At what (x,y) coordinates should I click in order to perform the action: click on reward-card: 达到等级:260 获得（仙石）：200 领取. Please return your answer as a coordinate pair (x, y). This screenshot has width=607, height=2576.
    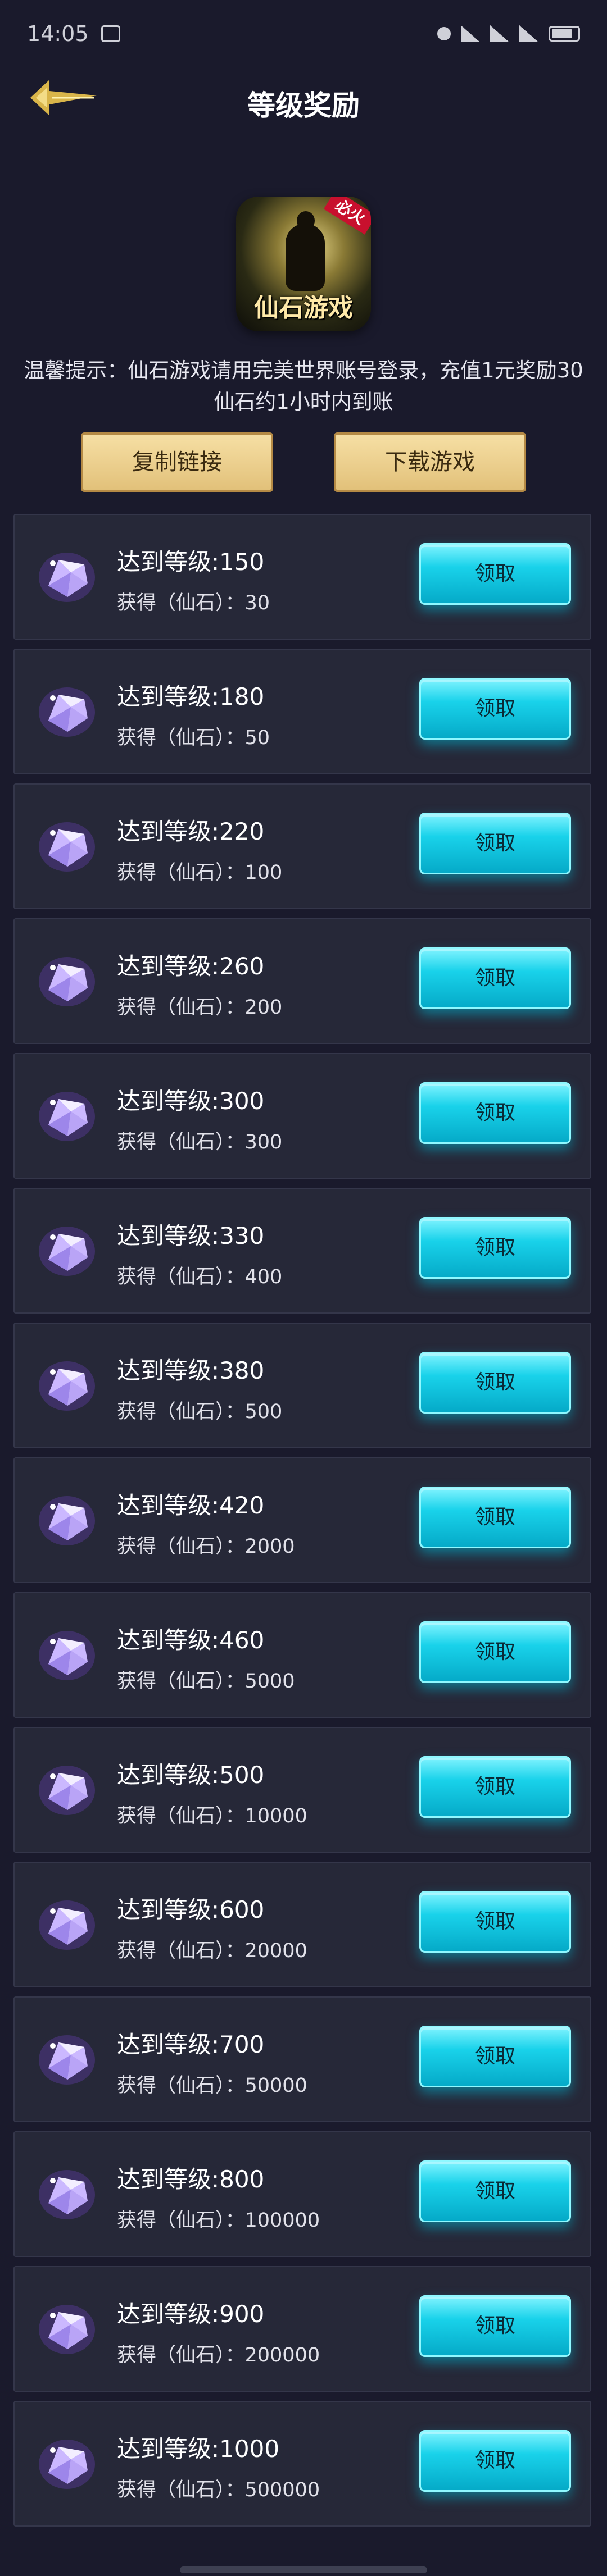
    Looking at the image, I should click on (302, 981).